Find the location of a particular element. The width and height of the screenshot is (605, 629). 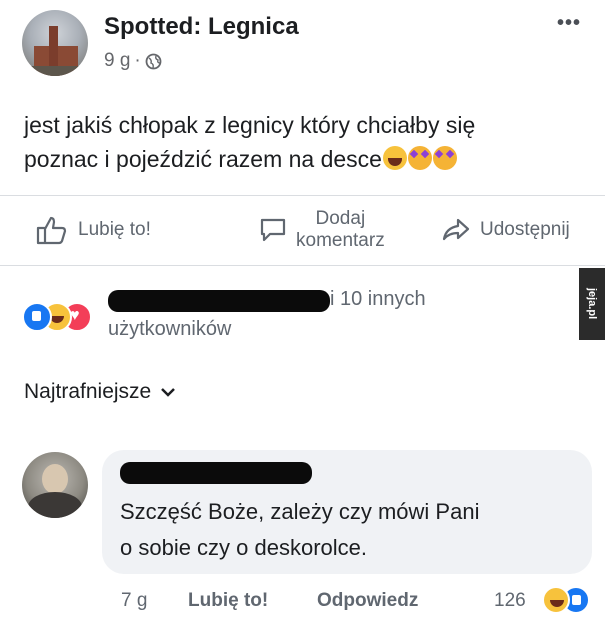

comment-reaction-count: 126 is located at coordinates (510, 601).